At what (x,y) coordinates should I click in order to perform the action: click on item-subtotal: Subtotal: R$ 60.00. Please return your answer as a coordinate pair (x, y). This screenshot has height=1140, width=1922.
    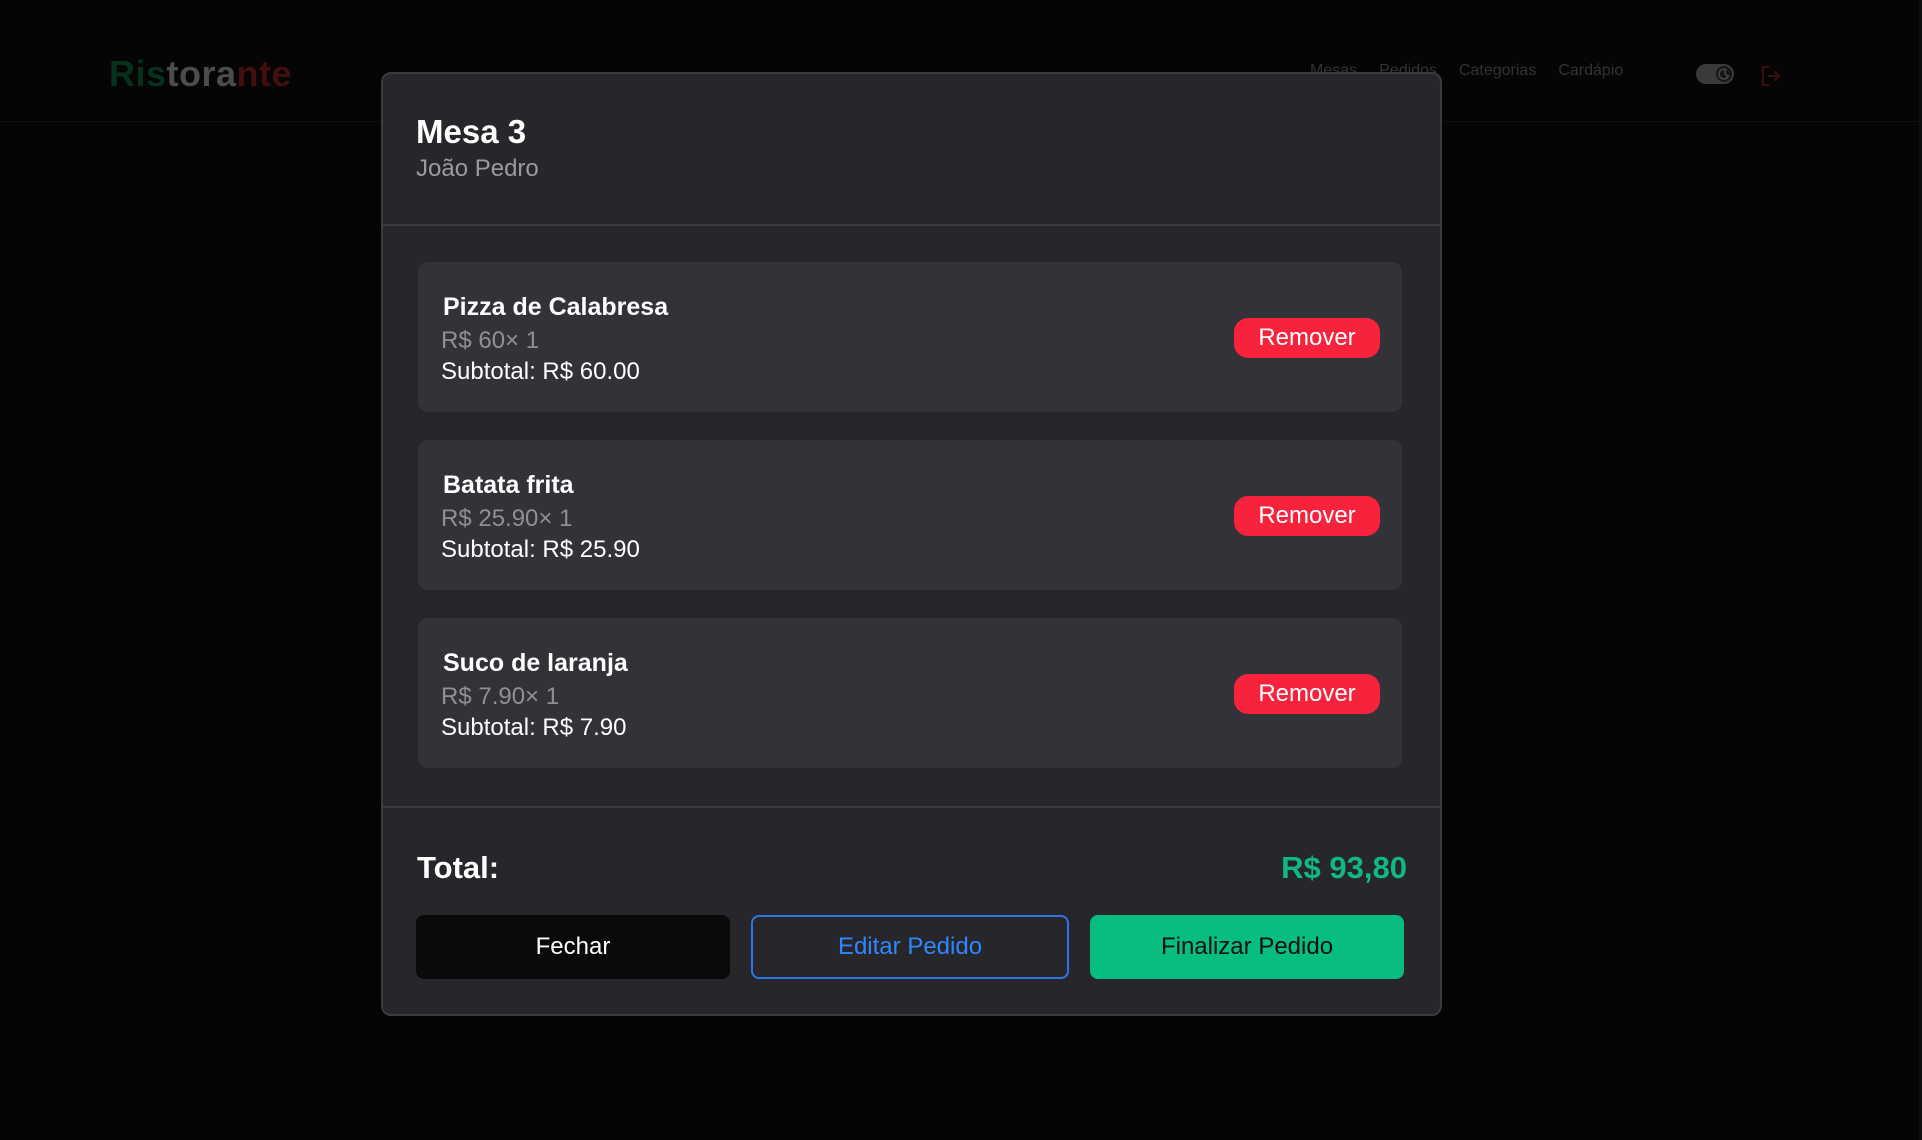
    Looking at the image, I should click on (540, 371).